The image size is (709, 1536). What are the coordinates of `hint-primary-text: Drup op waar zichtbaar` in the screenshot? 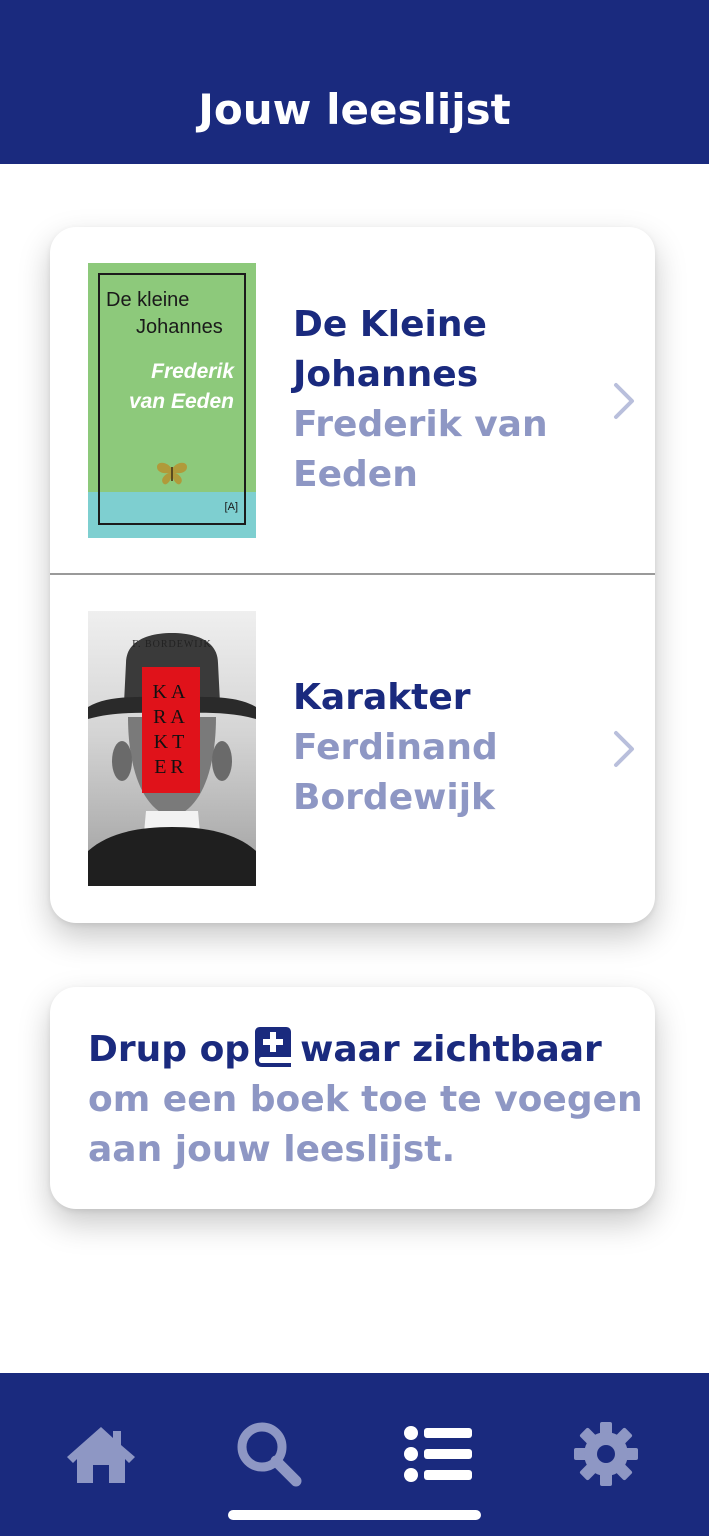 It's located at (358, 1050).